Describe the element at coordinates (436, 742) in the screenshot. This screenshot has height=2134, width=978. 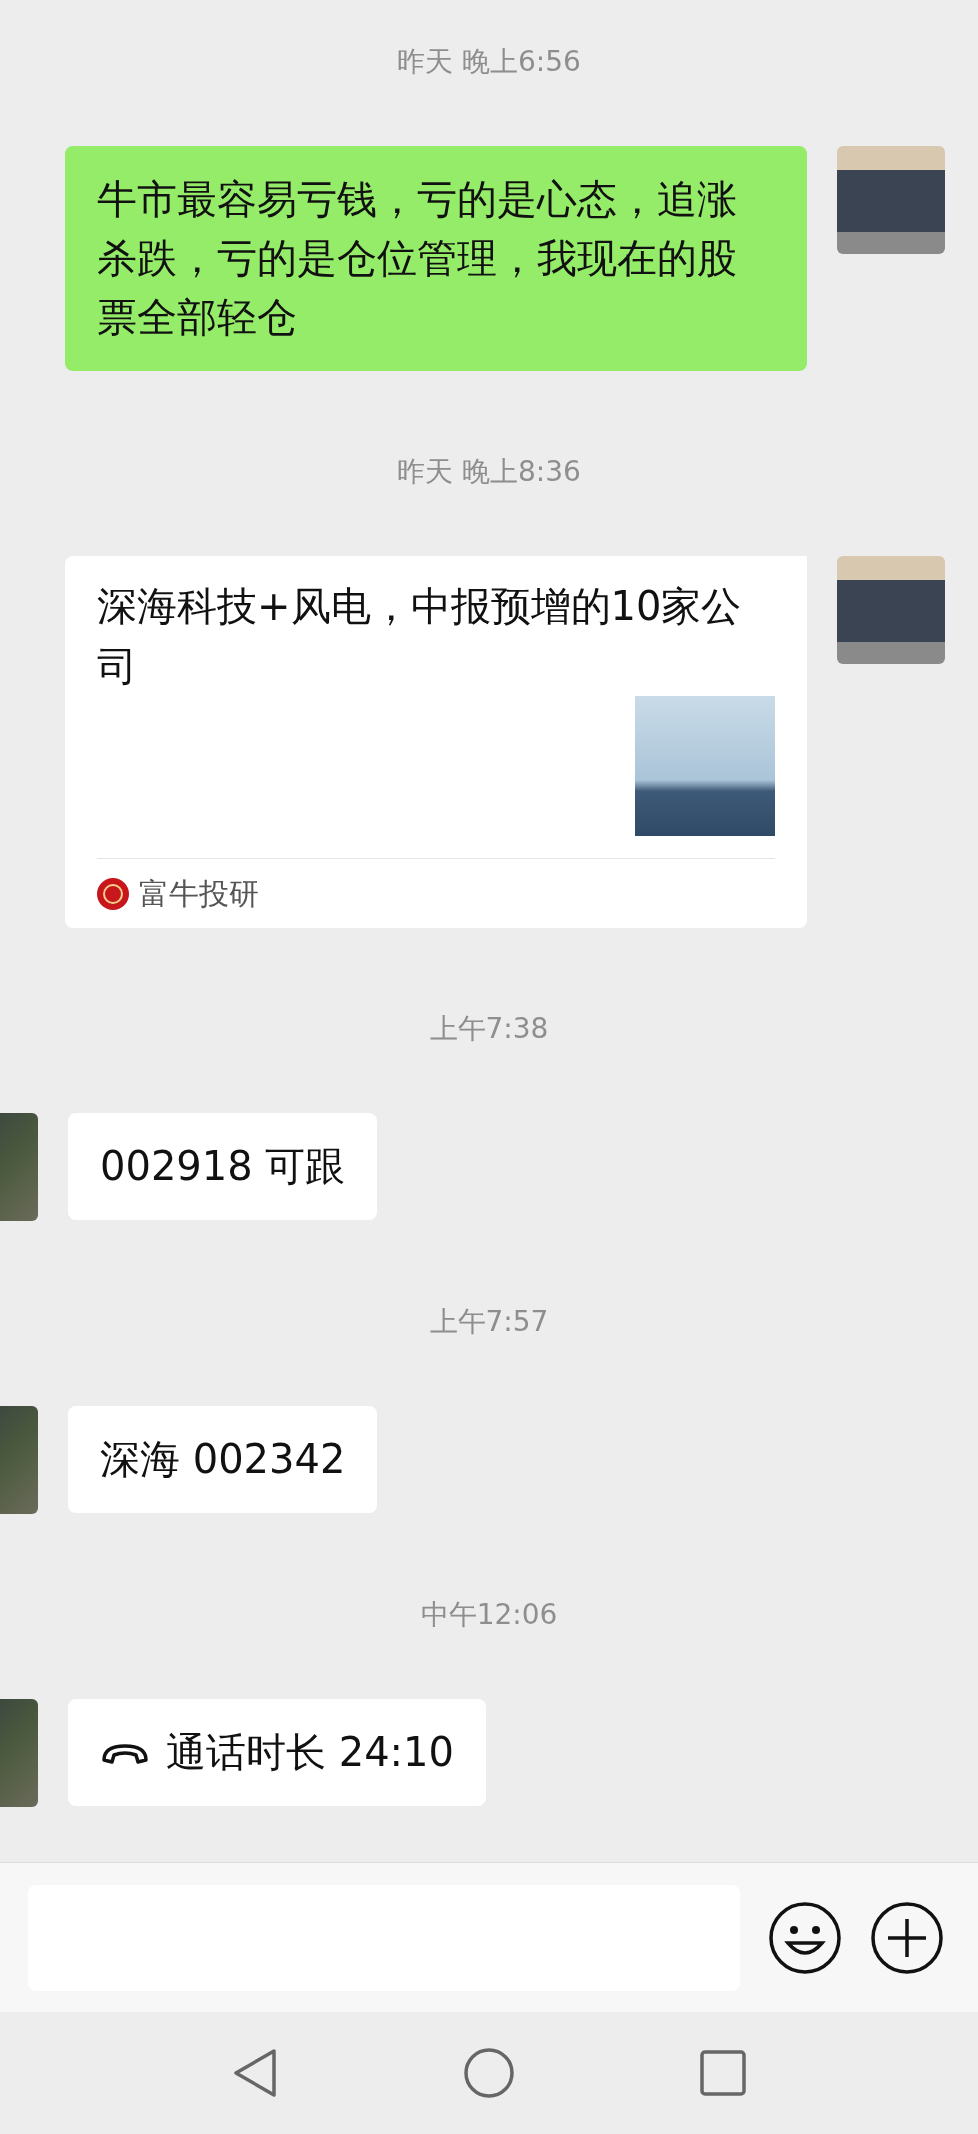
I see `link-card: 深海科技+风电，中报预增的10家公司 富牛投研` at that location.